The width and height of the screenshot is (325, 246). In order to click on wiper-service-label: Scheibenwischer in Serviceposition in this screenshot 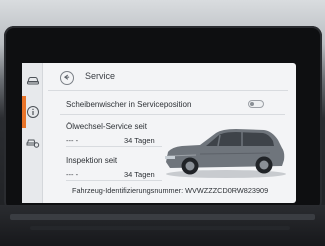, I will do `click(129, 104)`.